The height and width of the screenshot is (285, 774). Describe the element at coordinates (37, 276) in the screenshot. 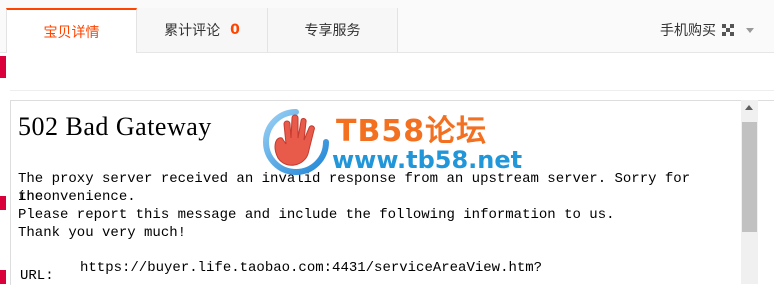

I see `url-label: URL:` at that location.